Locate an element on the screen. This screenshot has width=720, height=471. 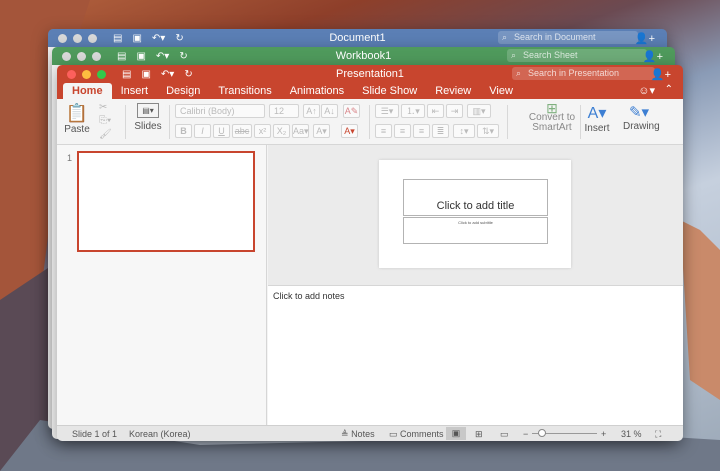
cut-icon: ✂ is located at coordinates (103, 107).